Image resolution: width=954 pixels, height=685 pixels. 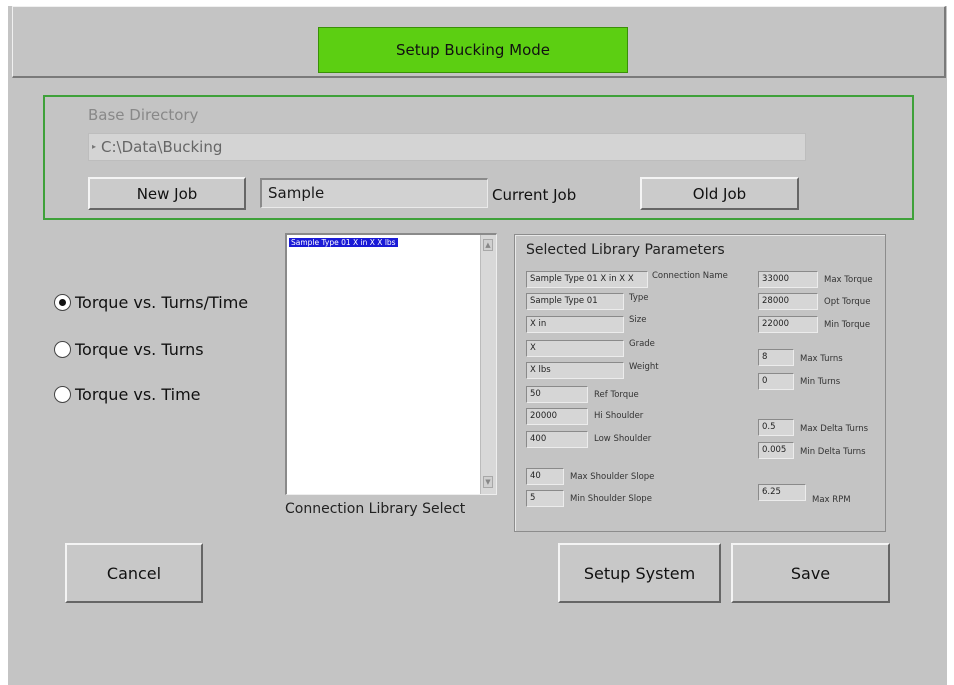 What do you see at coordinates (94, 146) in the screenshot?
I see `path-icon: ▸` at bounding box center [94, 146].